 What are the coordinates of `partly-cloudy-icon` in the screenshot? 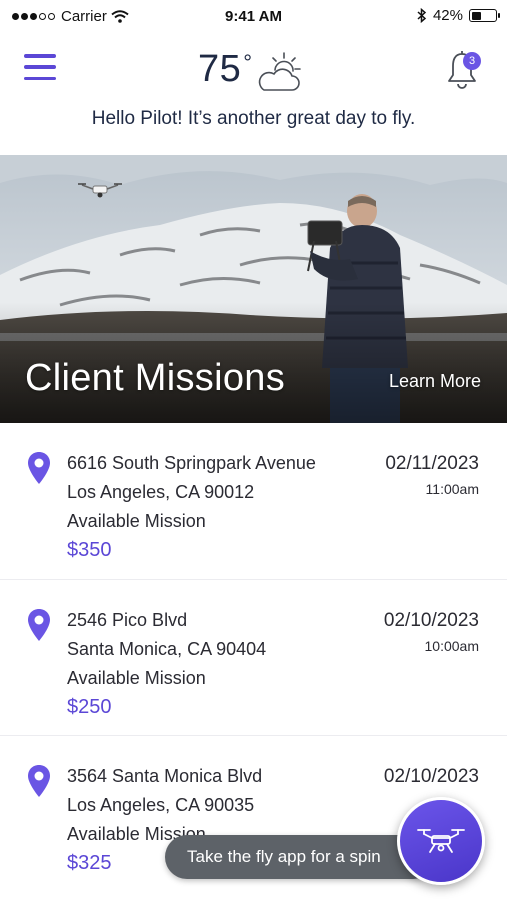 It's located at (279, 71).